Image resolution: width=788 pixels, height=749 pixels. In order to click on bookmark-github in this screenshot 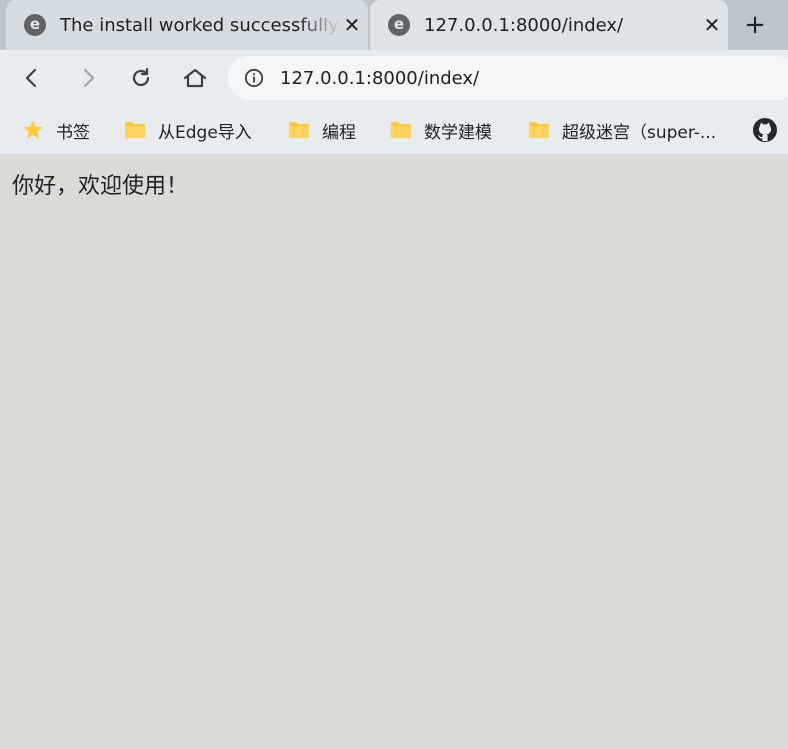, I will do `click(765, 130)`.